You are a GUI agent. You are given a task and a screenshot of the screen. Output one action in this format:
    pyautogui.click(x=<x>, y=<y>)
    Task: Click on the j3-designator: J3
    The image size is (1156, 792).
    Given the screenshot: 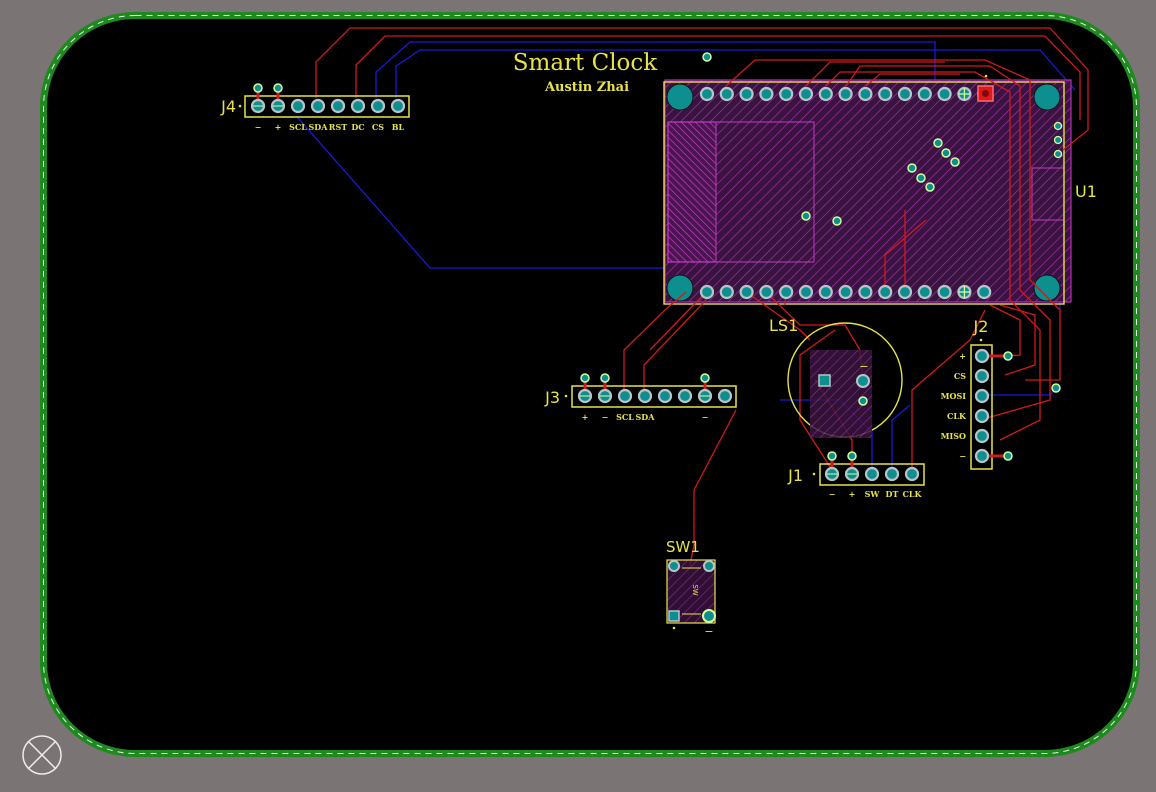 What is the action you would take?
    pyautogui.click(x=552, y=397)
    